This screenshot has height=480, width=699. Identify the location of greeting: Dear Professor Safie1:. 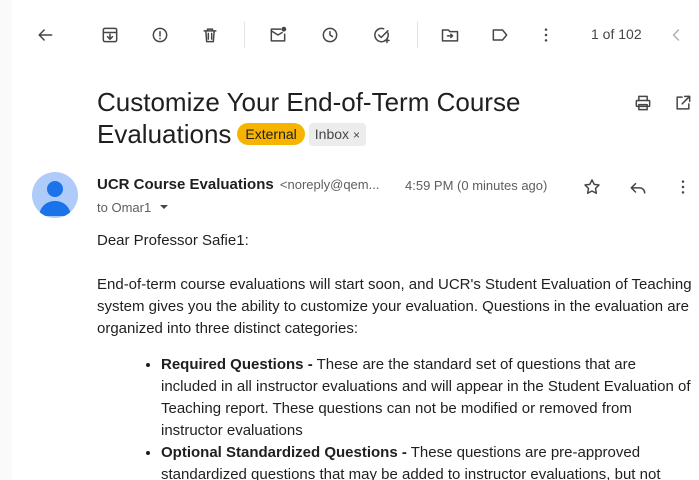
(173, 240).